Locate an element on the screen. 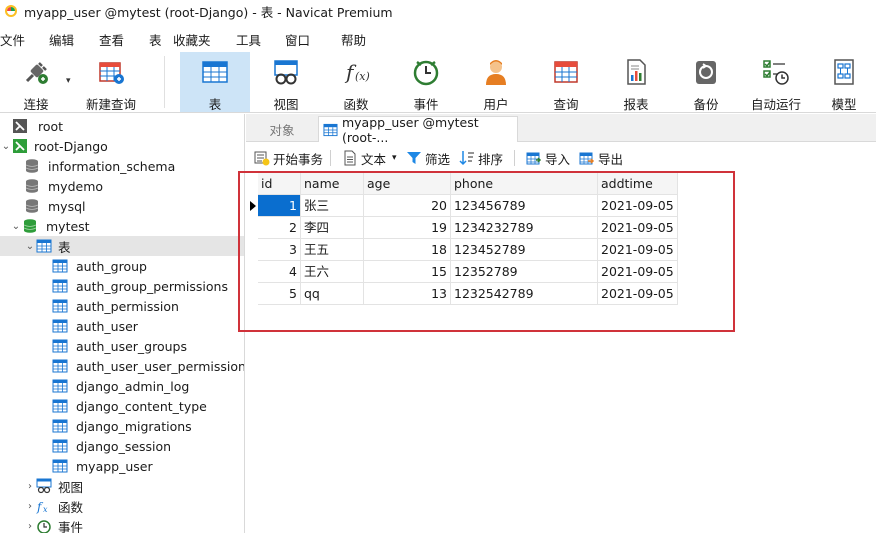 The image size is (876, 533). import-button: 导入 is located at coordinates (548, 158).